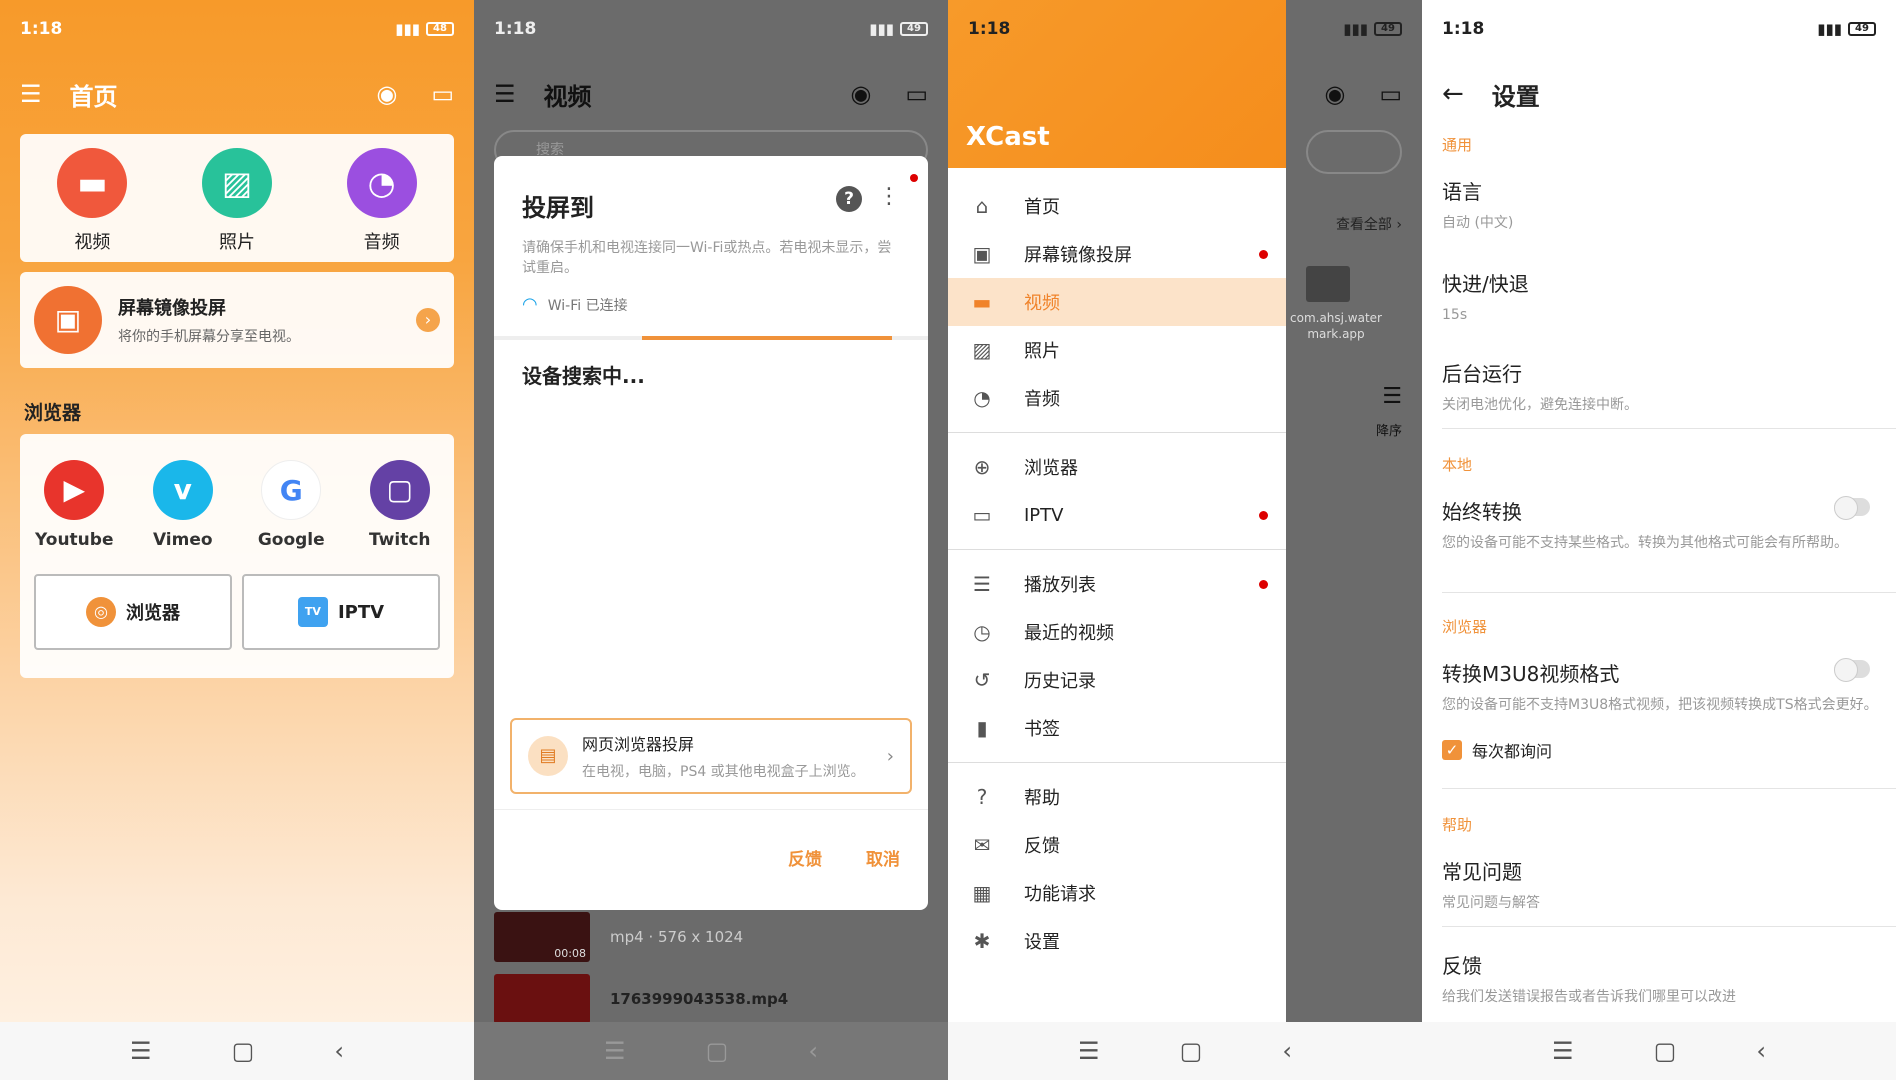 The image size is (1896, 1080). Describe the element at coordinates (74, 505) in the screenshot. I see `site-youtube: ▶ Youtube` at that location.